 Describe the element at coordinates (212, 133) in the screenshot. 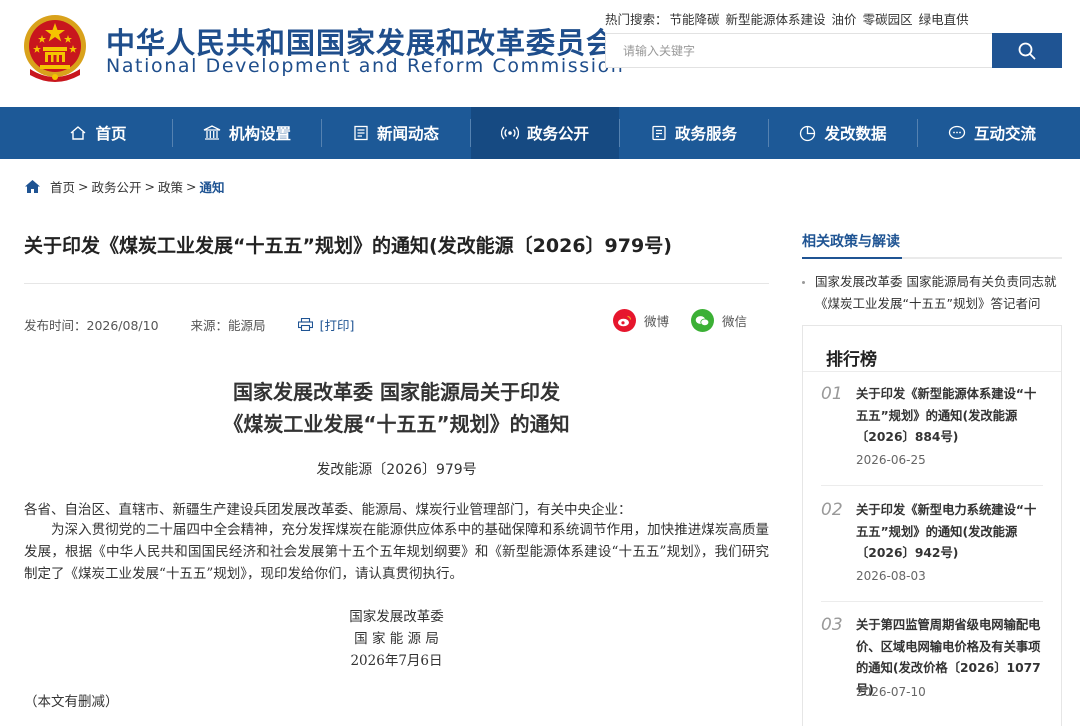

I see `institution-icon` at that location.